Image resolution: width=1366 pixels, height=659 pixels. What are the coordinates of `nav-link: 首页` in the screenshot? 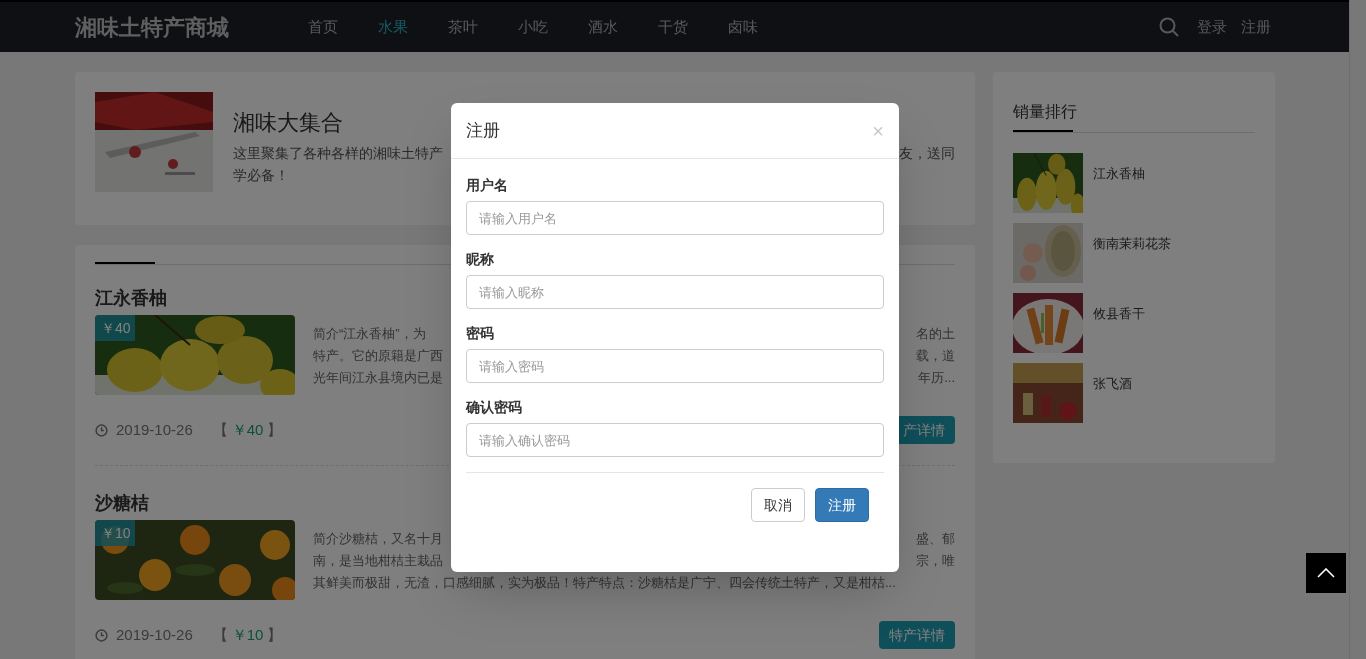 It's located at (343, 27).